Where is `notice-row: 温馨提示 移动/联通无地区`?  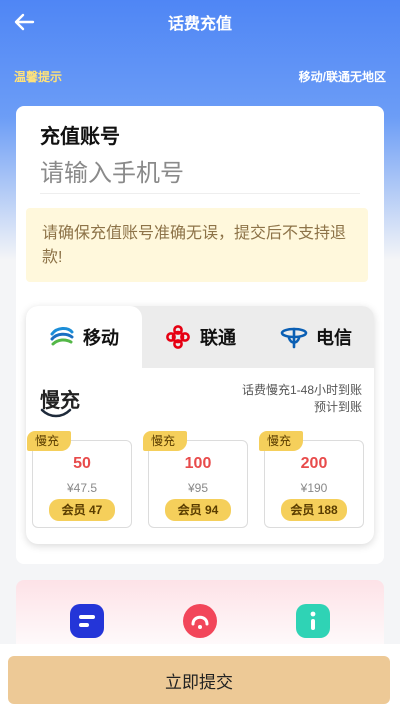
notice-row: 温馨提示 移动/联通无地区 is located at coordinates (200, 76).